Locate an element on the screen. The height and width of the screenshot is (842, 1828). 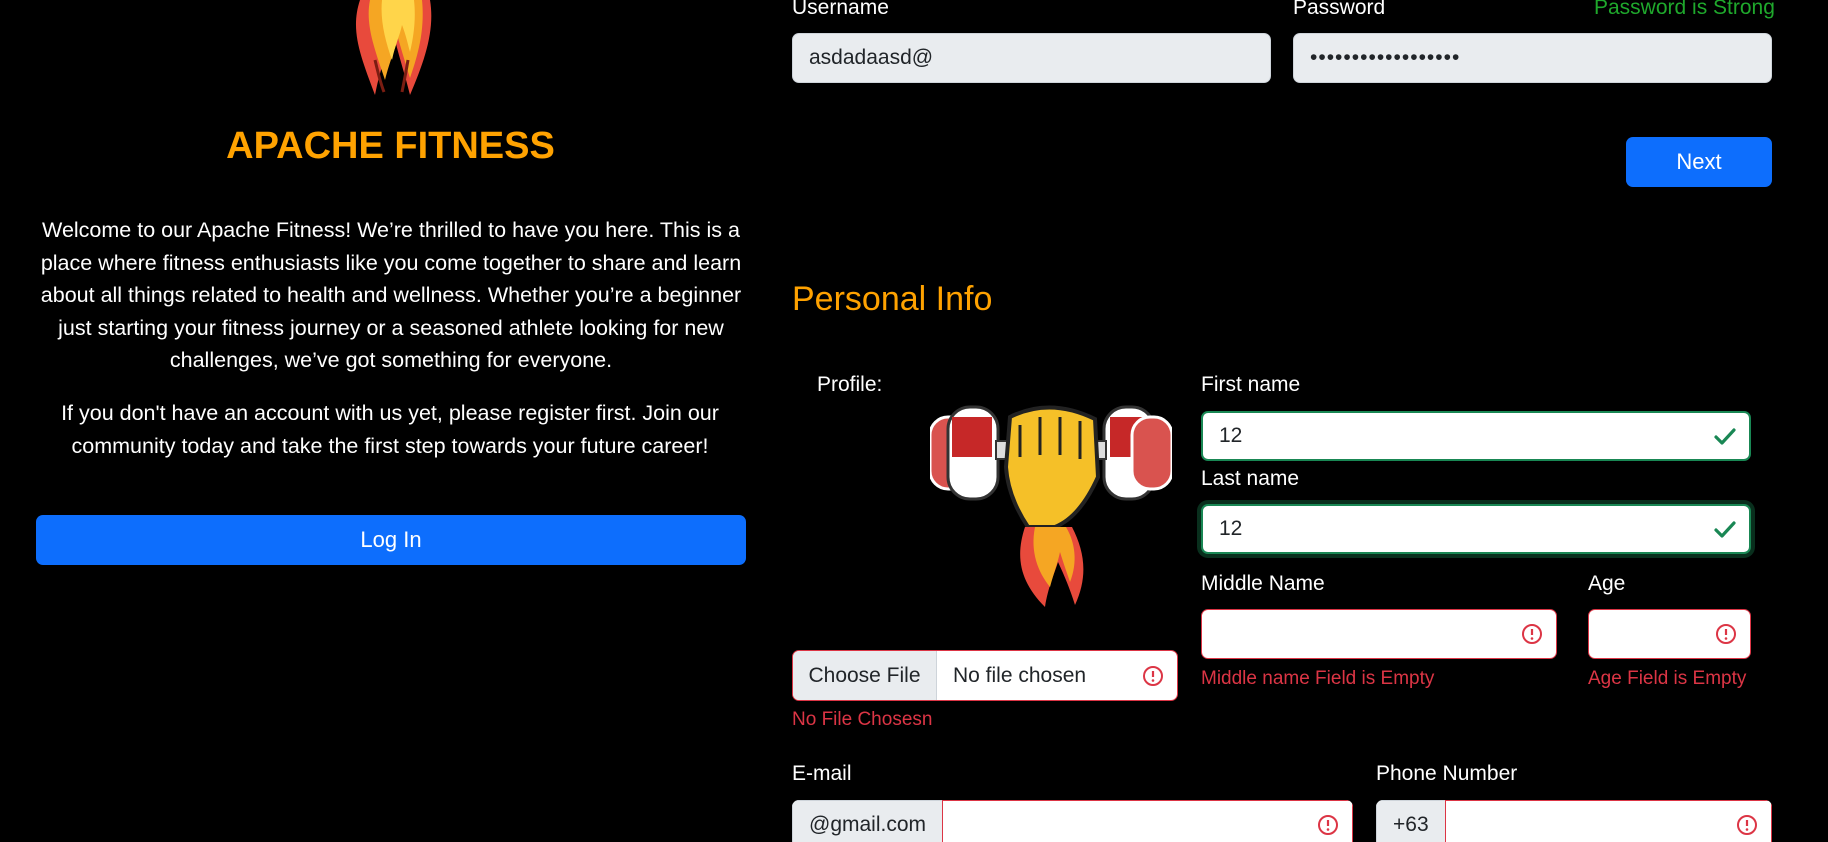
last-name-label: Last name is located at coordinates (1250, 478).